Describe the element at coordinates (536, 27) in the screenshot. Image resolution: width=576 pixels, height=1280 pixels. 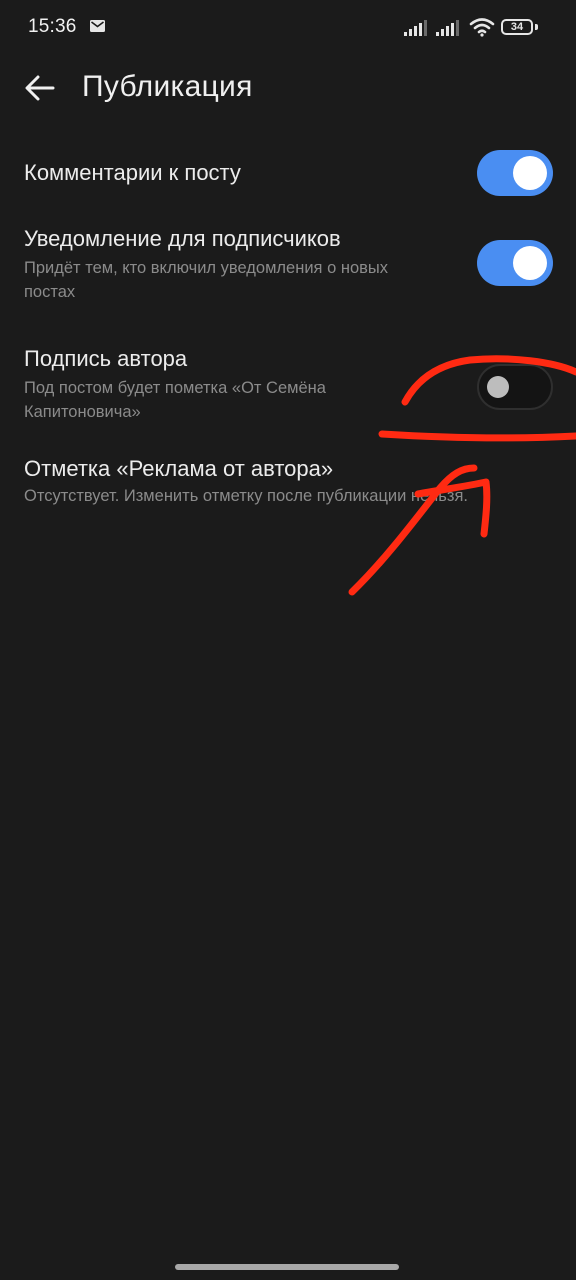
I see `battery-tip` at that location.